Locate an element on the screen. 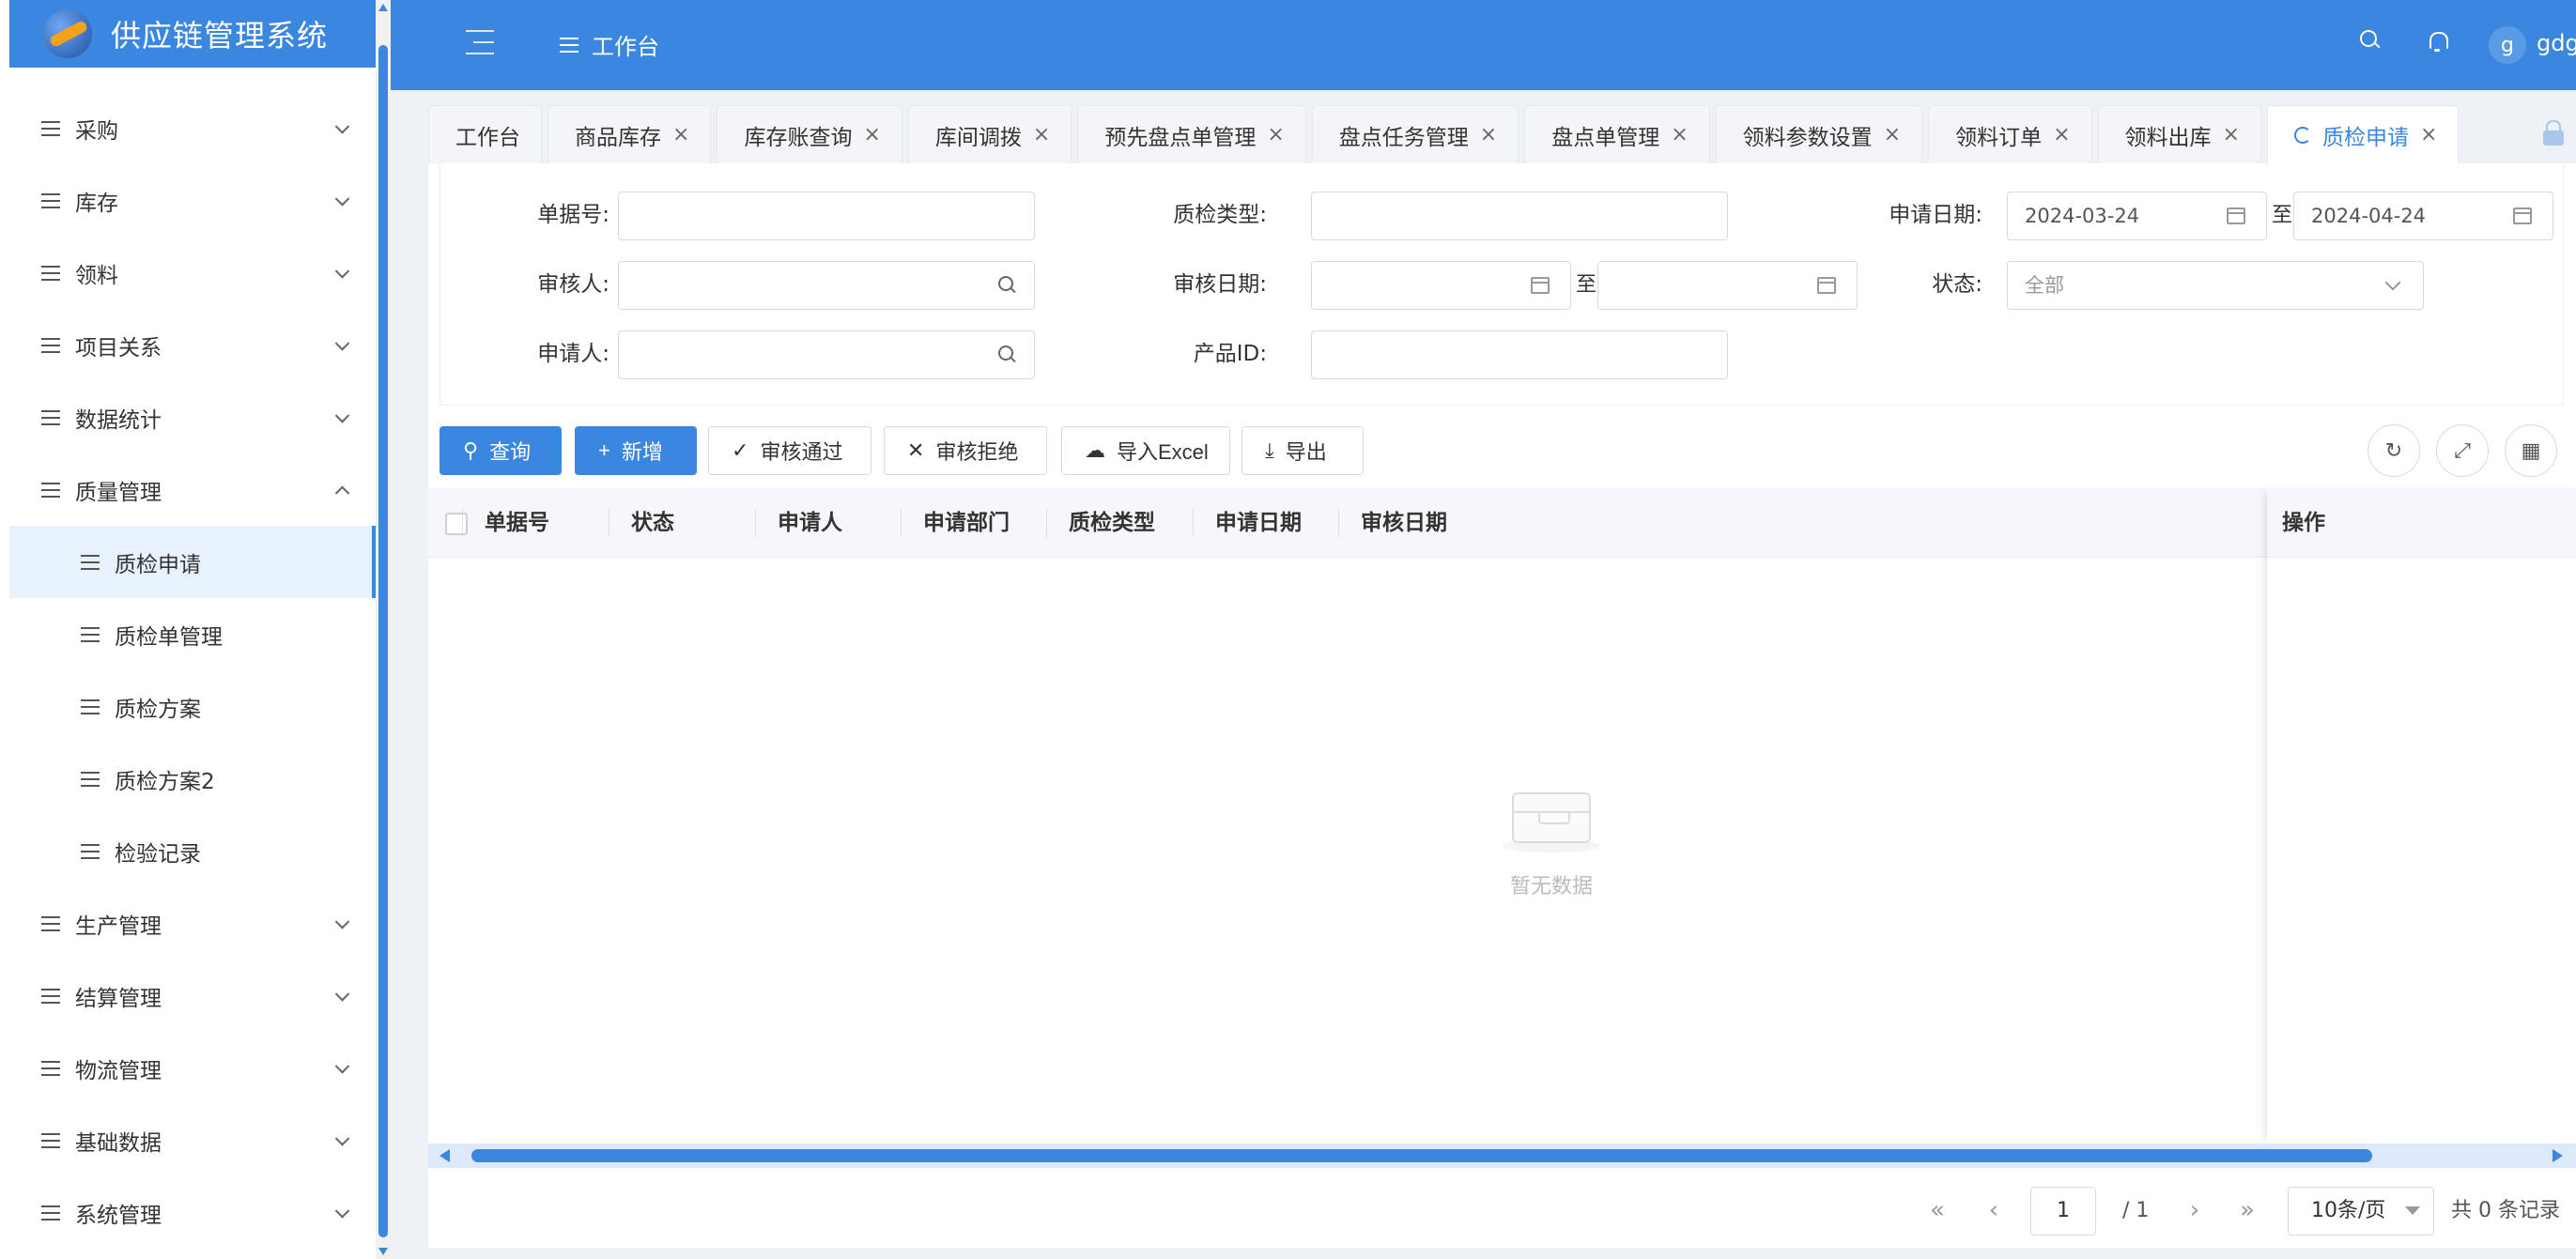 This screenshot has height=1259, width=2576. sidebar-item: 项目关系 is located at coordinates (192, 345).